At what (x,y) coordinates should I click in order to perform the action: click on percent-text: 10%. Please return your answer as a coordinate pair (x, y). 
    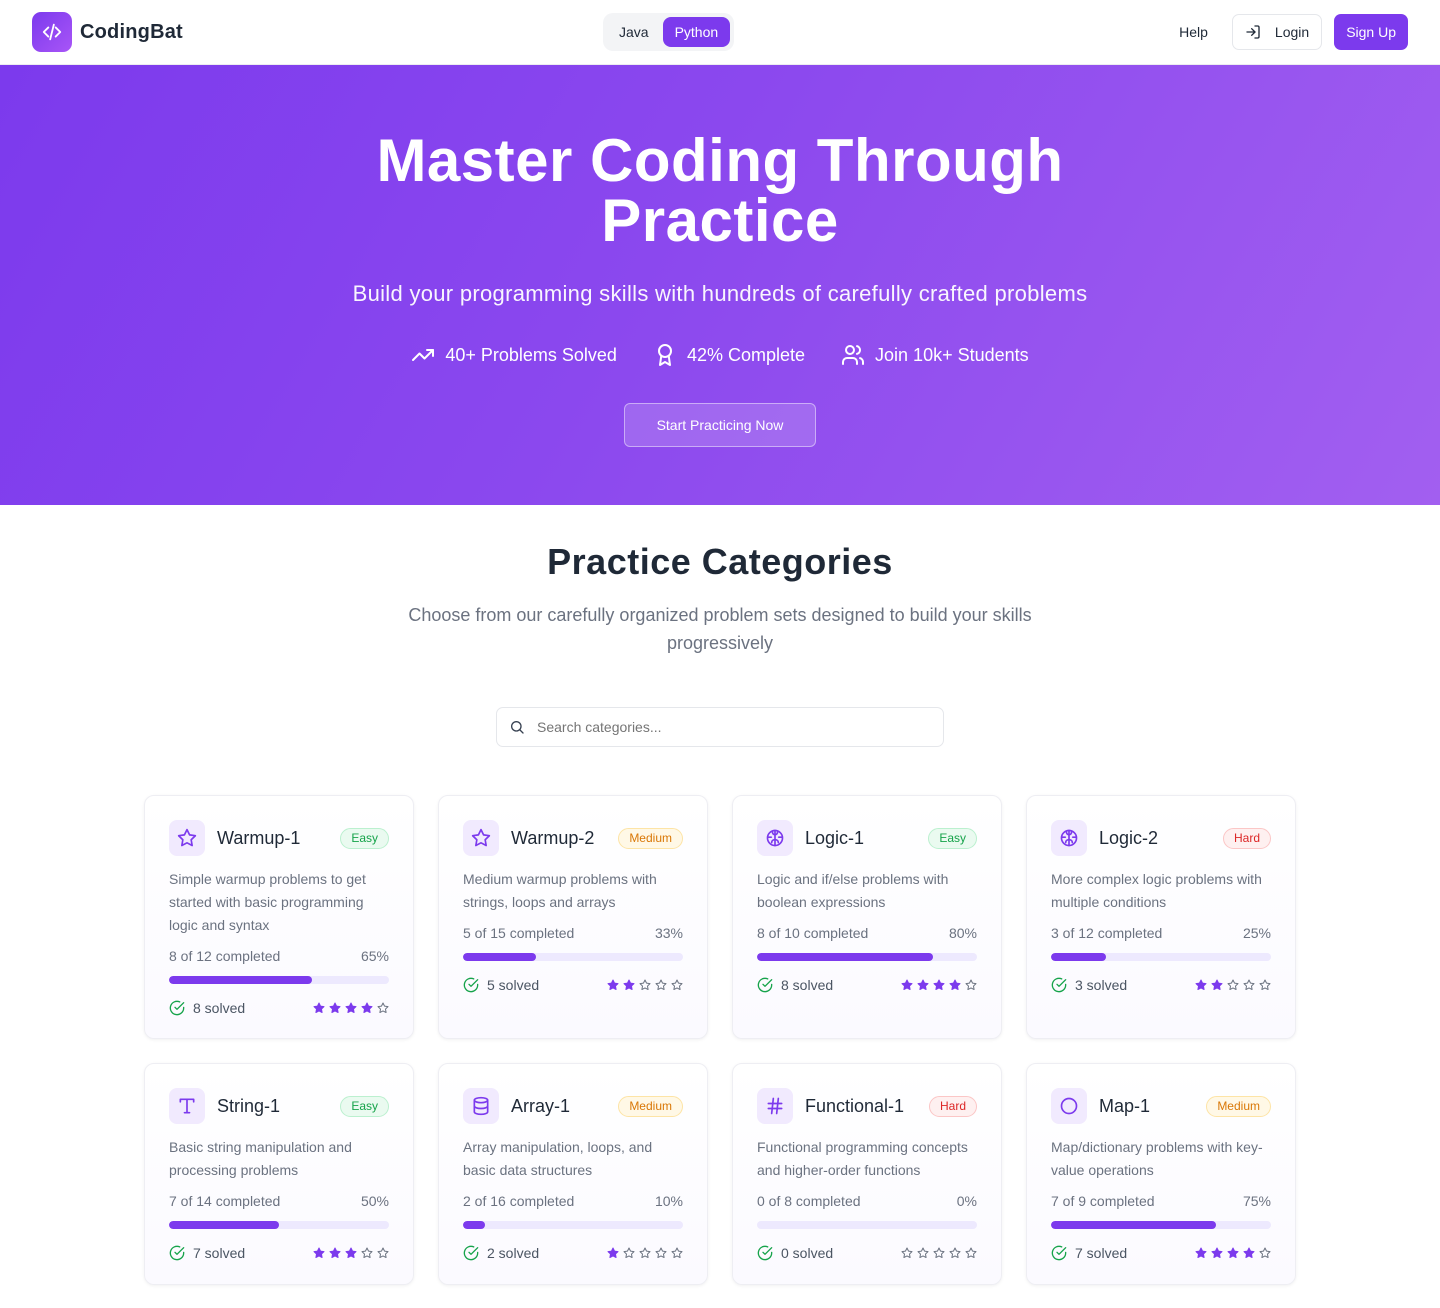
    Looking at the image, I should click on (668, 1201).